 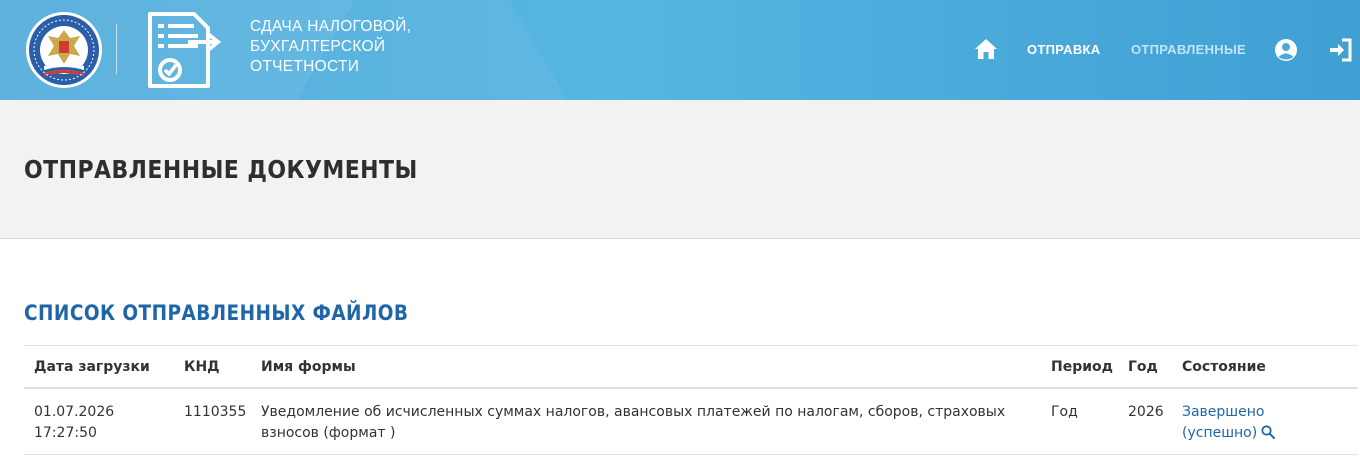 I want to click on status-link-line-2: (успешно), so click(x=1219, y=433).